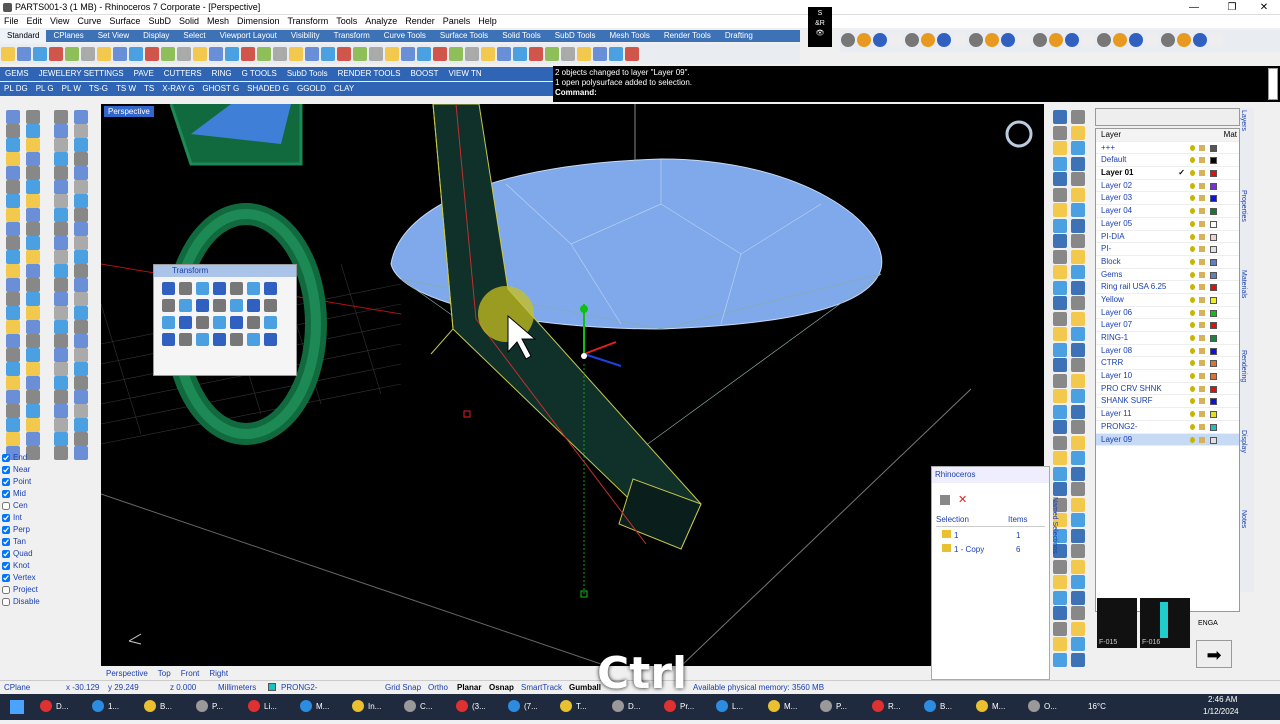 Image resolution: width=1280 pixels, height=724 pixels. What do you see at coordinates (50, 566) in the screenshot?
I see `osnap-knot: Knot` at bounding box center [50, 566].